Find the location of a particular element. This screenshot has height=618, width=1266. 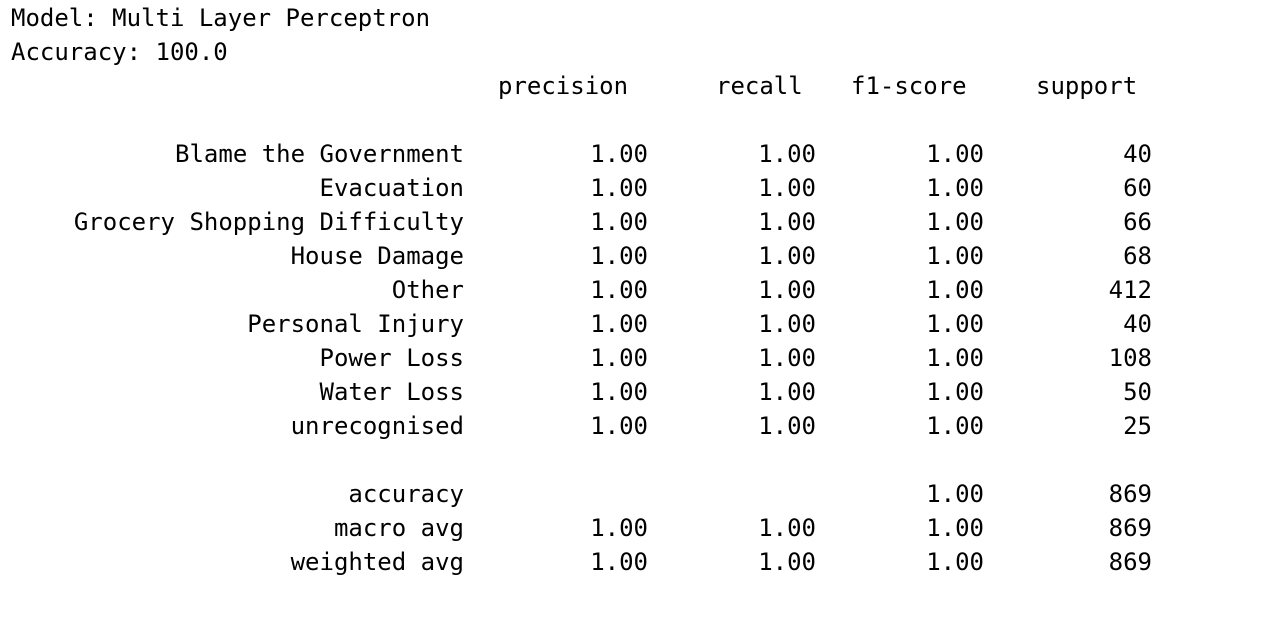

model-name-line: Model: Multi Layer Perceptron is located at coordinates (221, 18).